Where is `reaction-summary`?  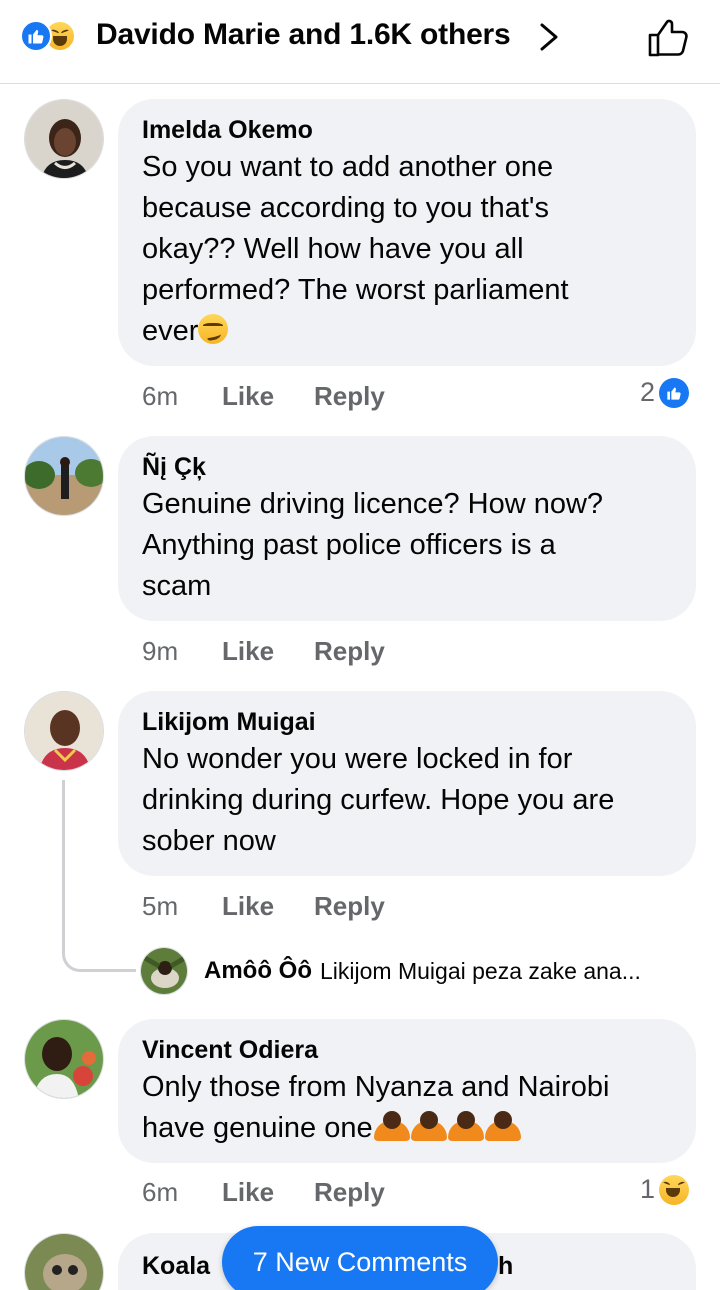
reaction-summary is located at coordinates (48, 36).